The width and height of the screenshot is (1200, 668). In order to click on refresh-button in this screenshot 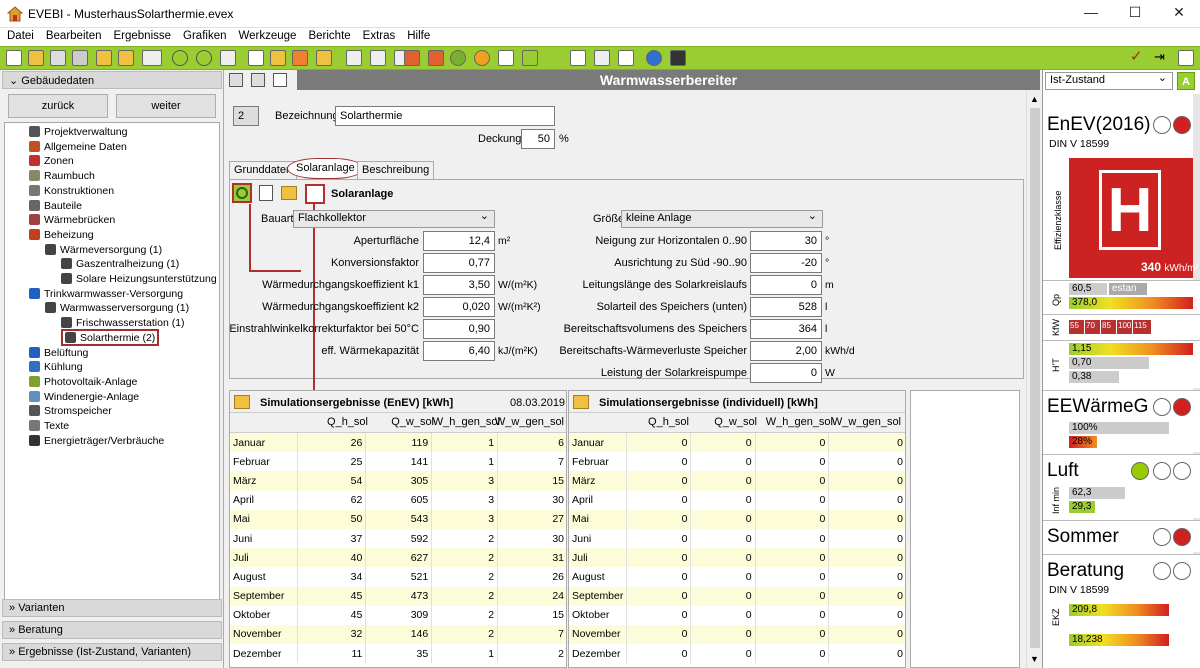, I will do `click(242, 193)`.